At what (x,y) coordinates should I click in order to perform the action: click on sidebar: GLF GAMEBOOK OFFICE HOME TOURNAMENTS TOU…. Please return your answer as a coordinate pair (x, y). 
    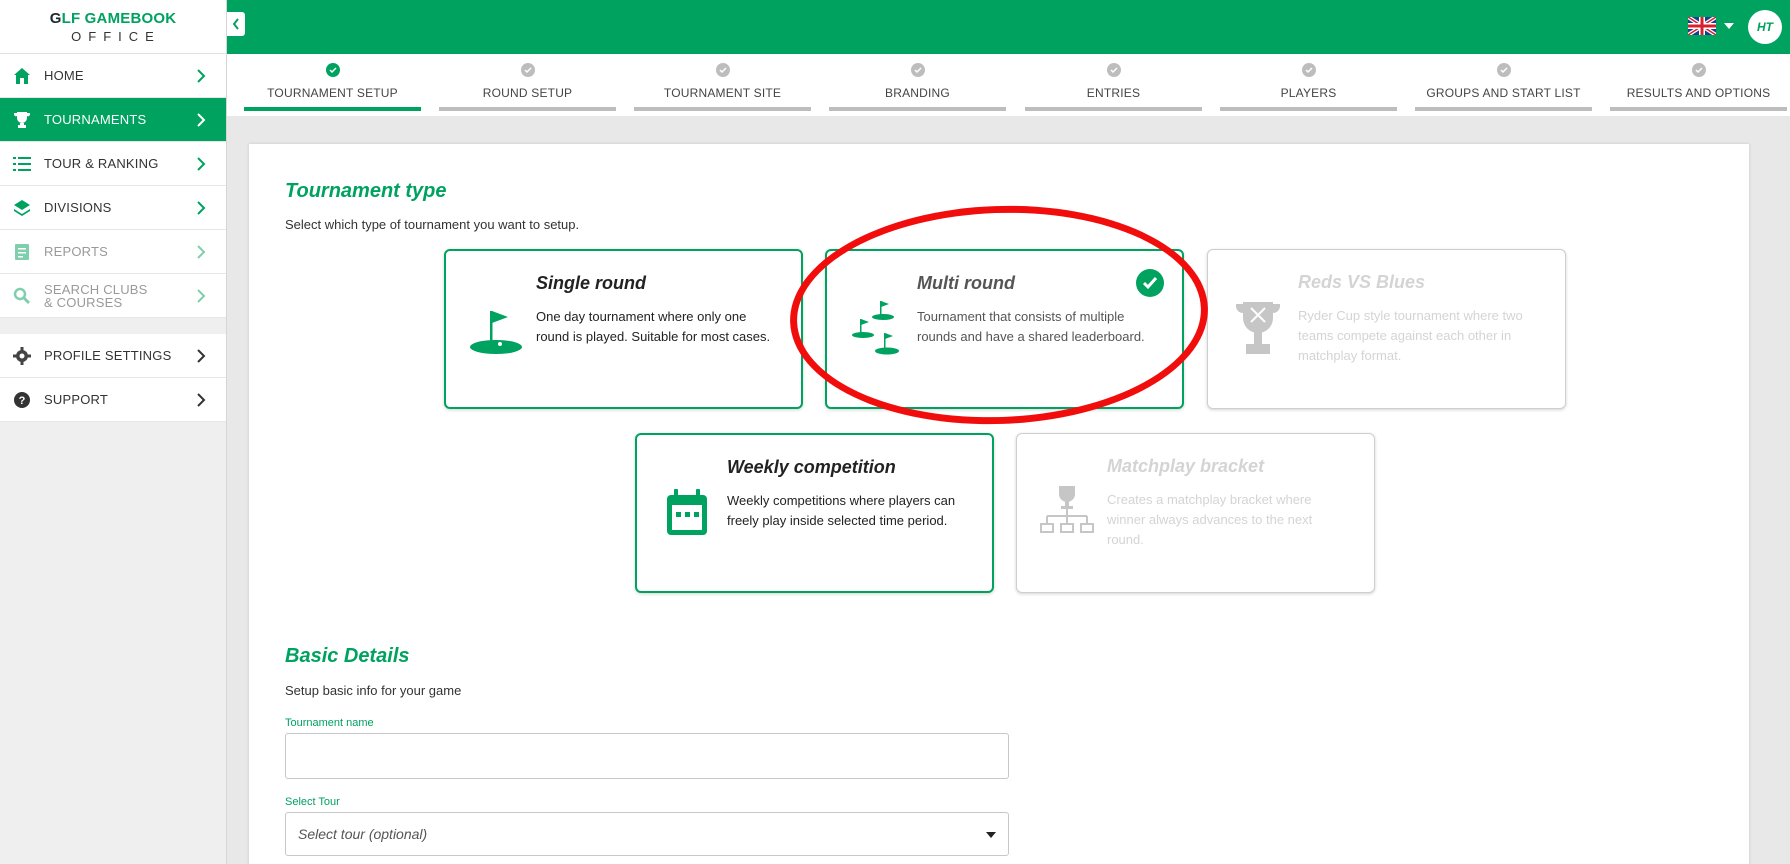
    Looking at the image, I should click on (113, 432).